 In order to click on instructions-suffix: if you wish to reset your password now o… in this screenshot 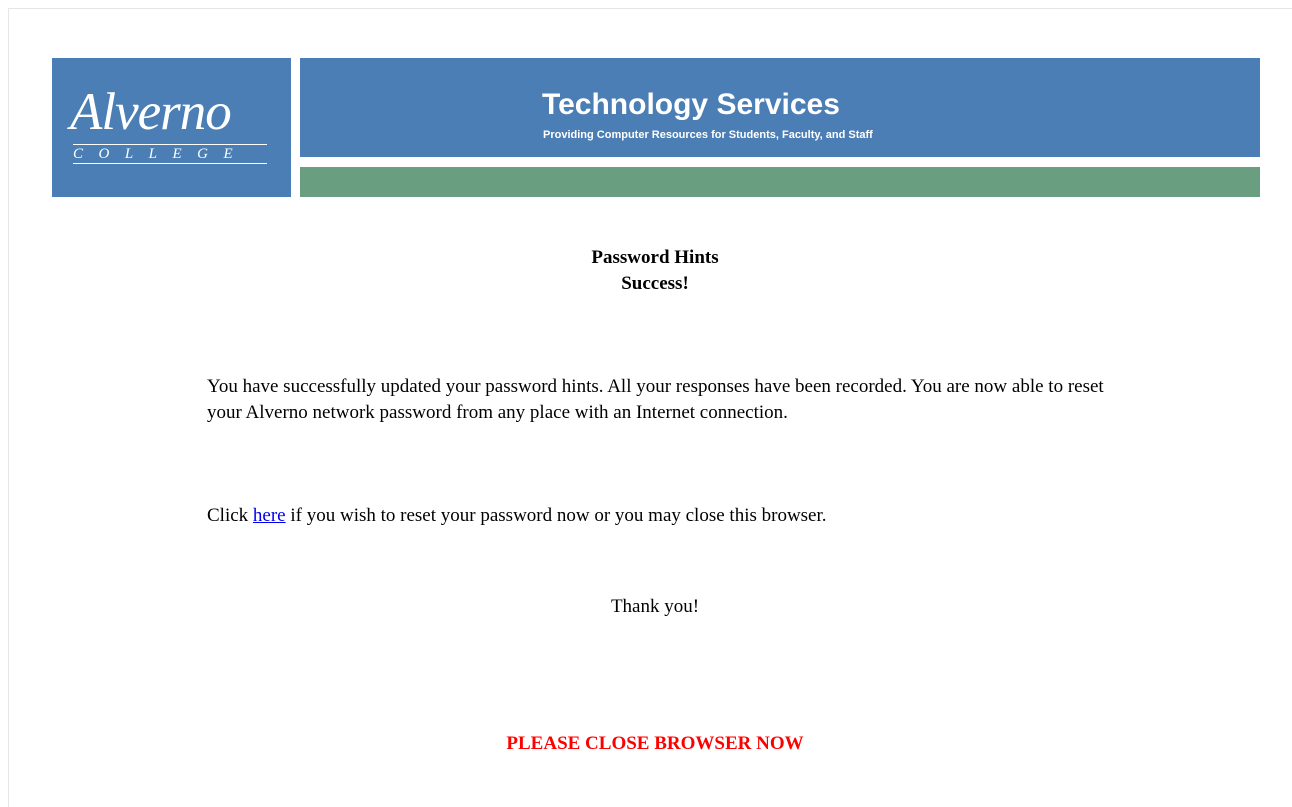, I will do `click(556, 515)`.